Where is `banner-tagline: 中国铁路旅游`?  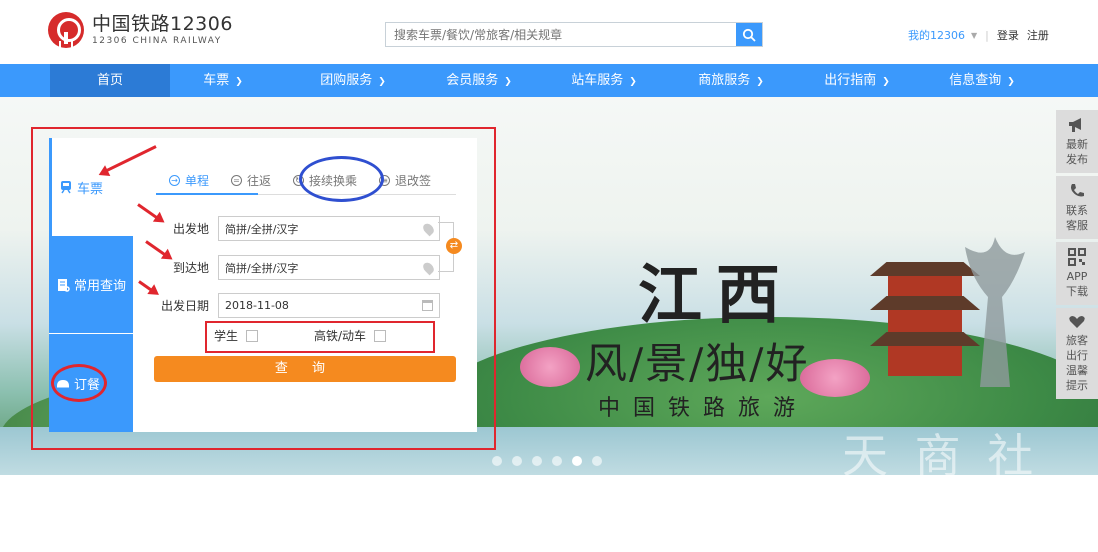
banner-tagline: 中国铁路旅游 is located at coordinates (703, 408).